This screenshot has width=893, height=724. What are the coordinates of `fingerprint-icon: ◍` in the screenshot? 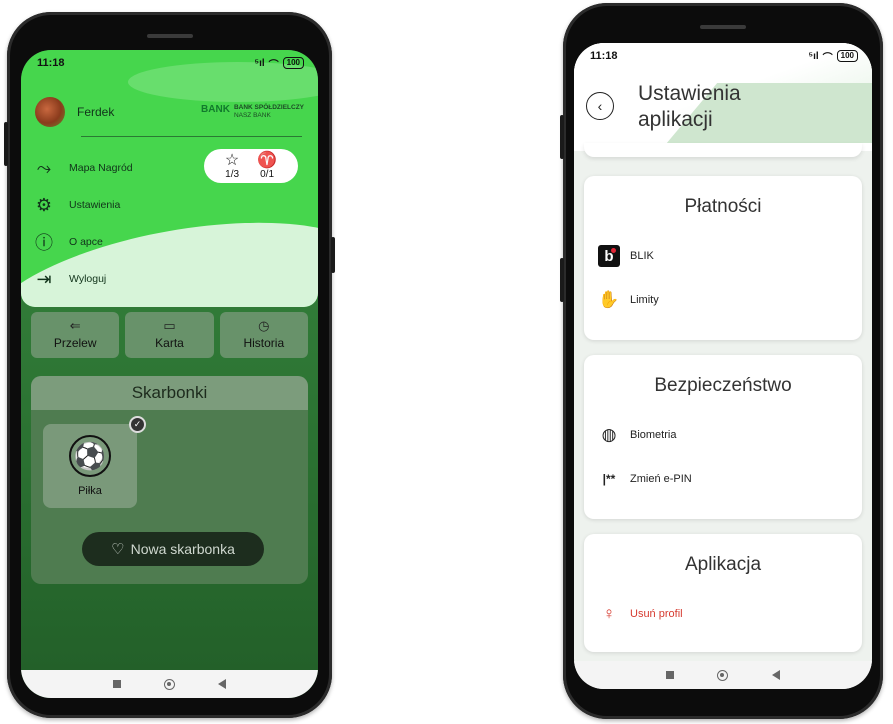 It's located at (609, 434).